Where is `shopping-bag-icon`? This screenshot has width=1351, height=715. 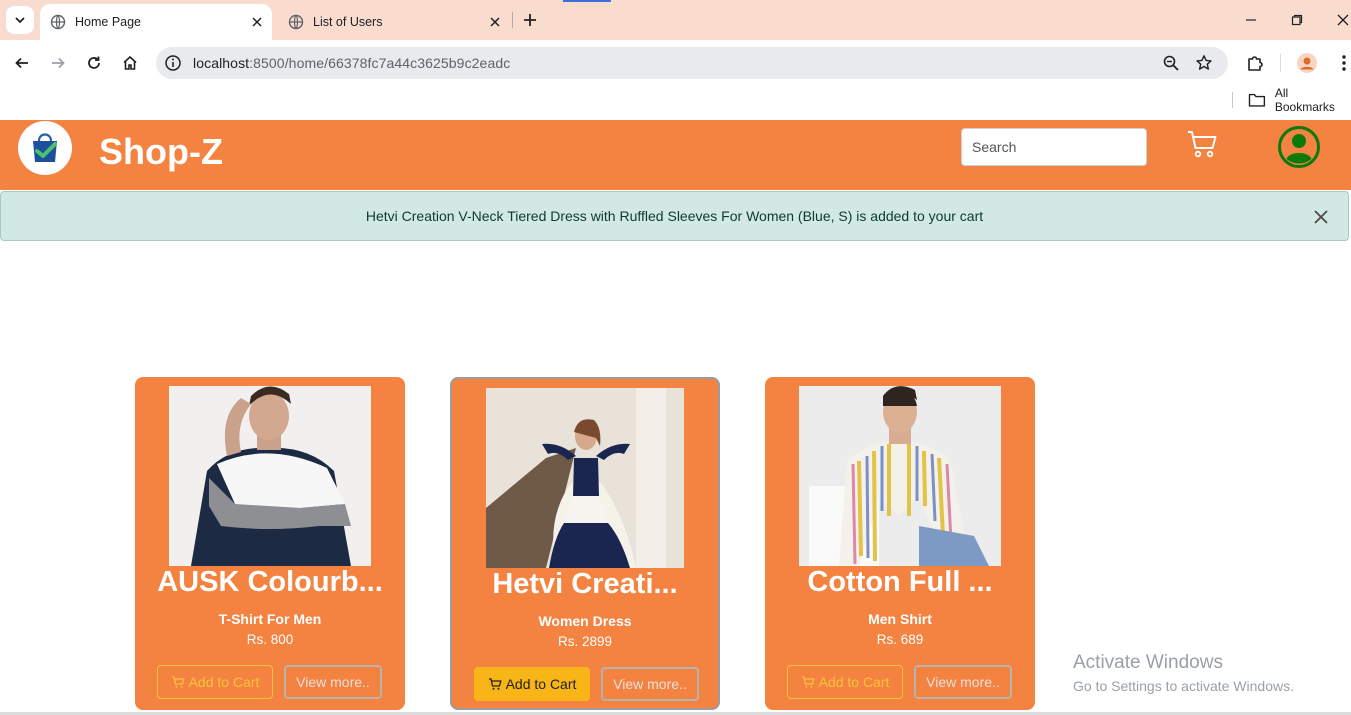
shopping-bag-icon is located at coordinates (45, 147).